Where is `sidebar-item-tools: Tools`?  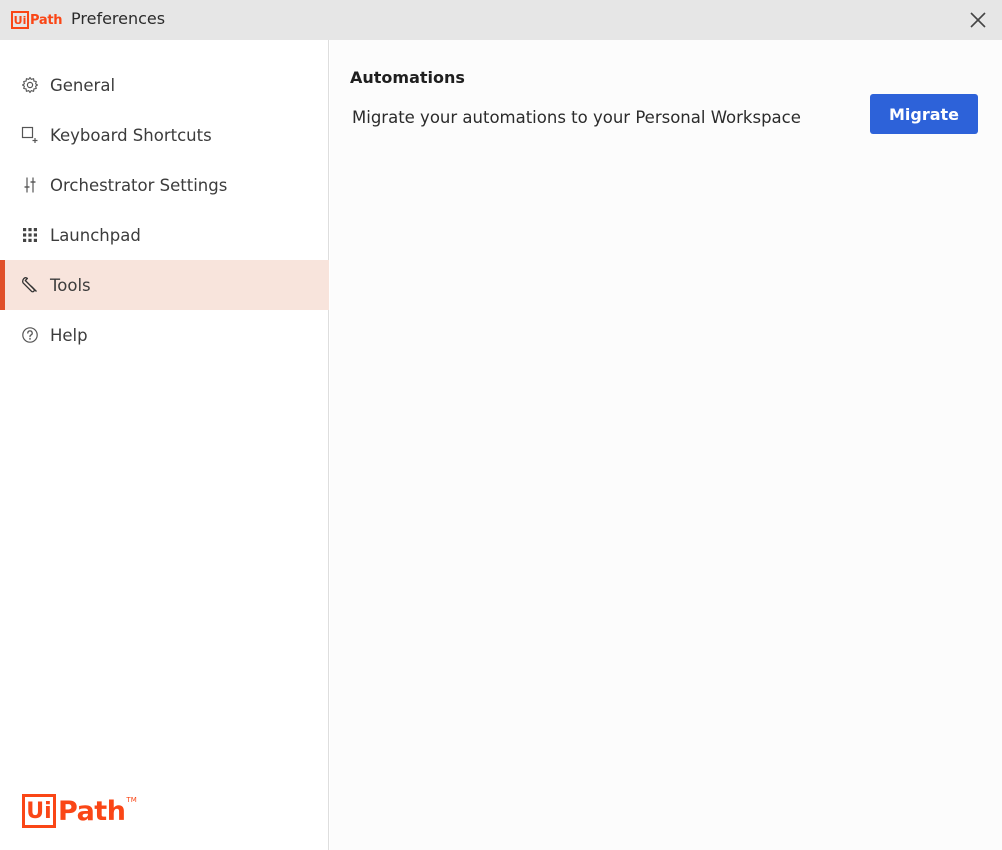 sidebar-item-tools: Tools is located at coordinates (164, 285).